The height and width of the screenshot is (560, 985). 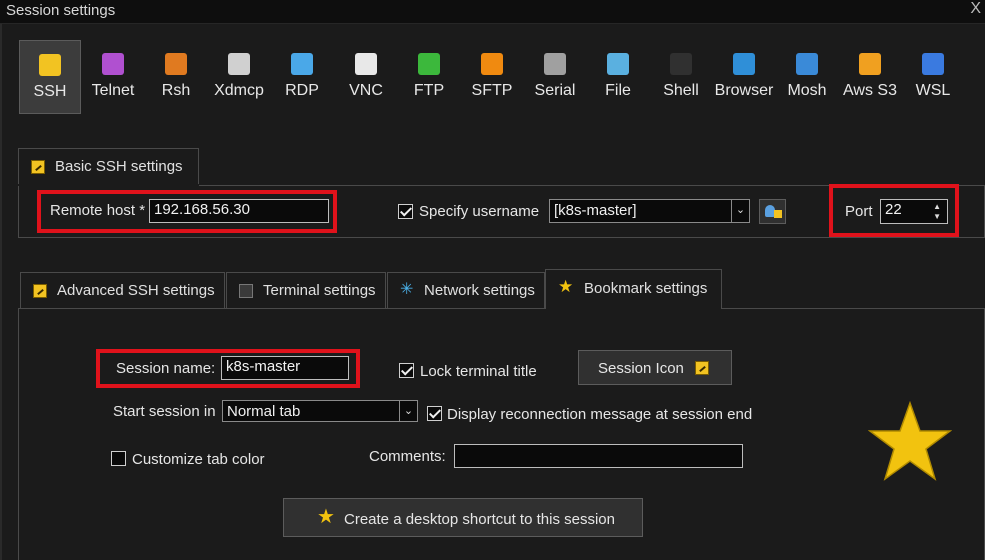 What do you see at coordinates (910, 441) in the screenshot?
I see `bookmark-star-icon` at bounding box center [910, 441].